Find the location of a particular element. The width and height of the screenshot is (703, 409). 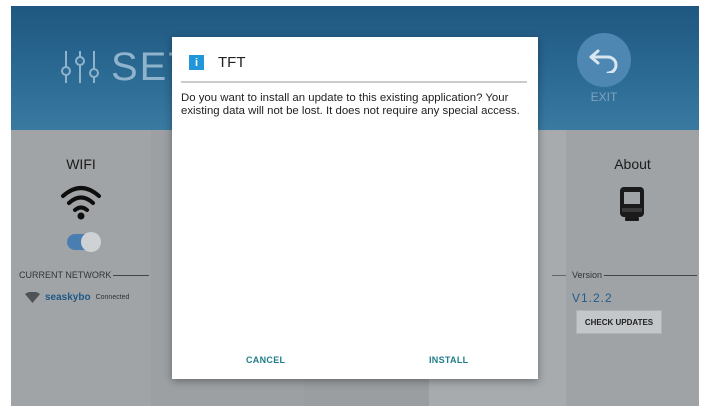

wifi-toggle is located at coordinates (84, 242).